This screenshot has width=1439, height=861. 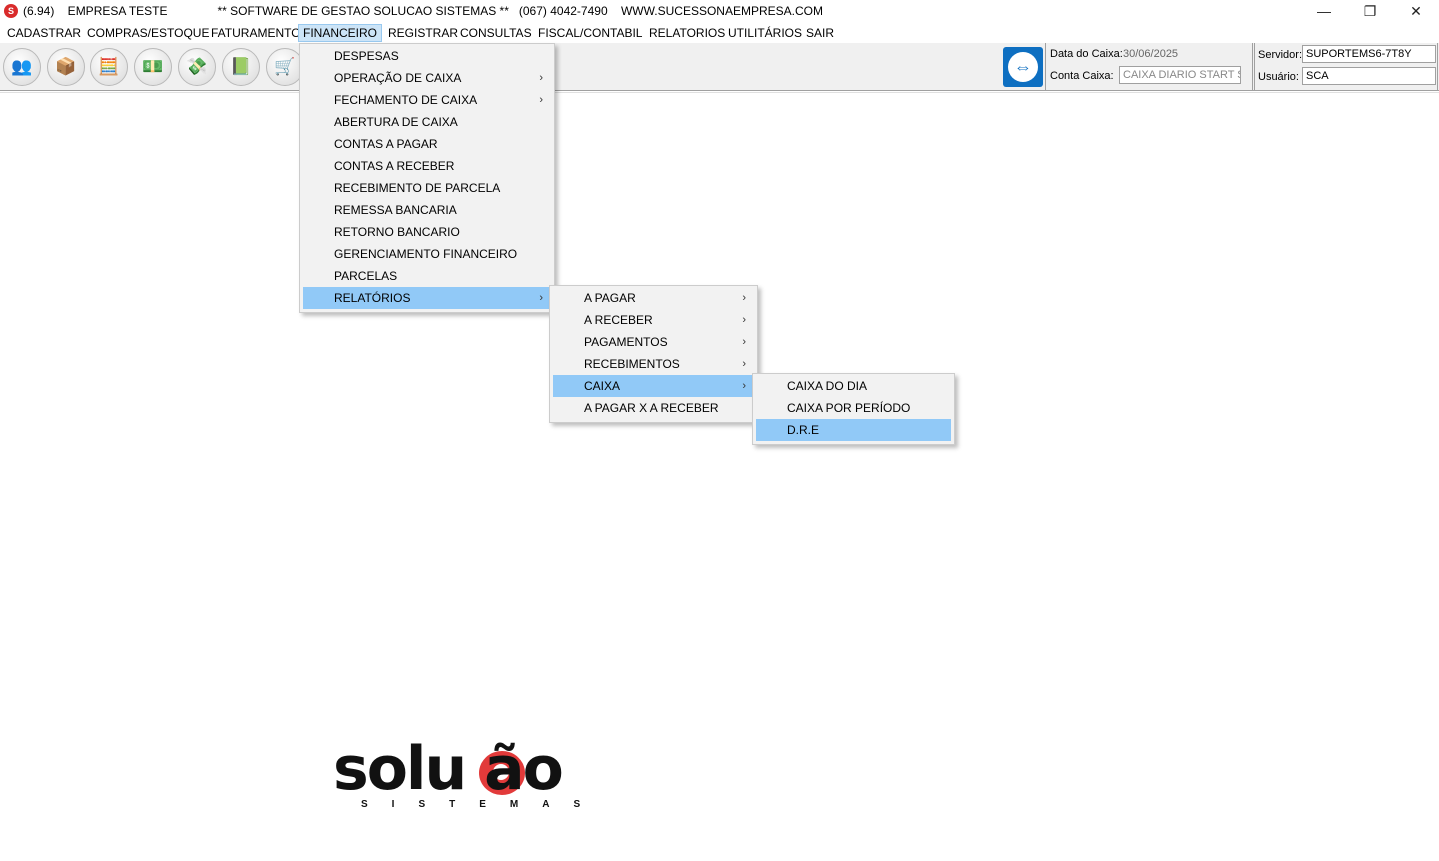 I want to click on solucao-logo: solu ão SISTEMAS, so click(x=483, y=777).